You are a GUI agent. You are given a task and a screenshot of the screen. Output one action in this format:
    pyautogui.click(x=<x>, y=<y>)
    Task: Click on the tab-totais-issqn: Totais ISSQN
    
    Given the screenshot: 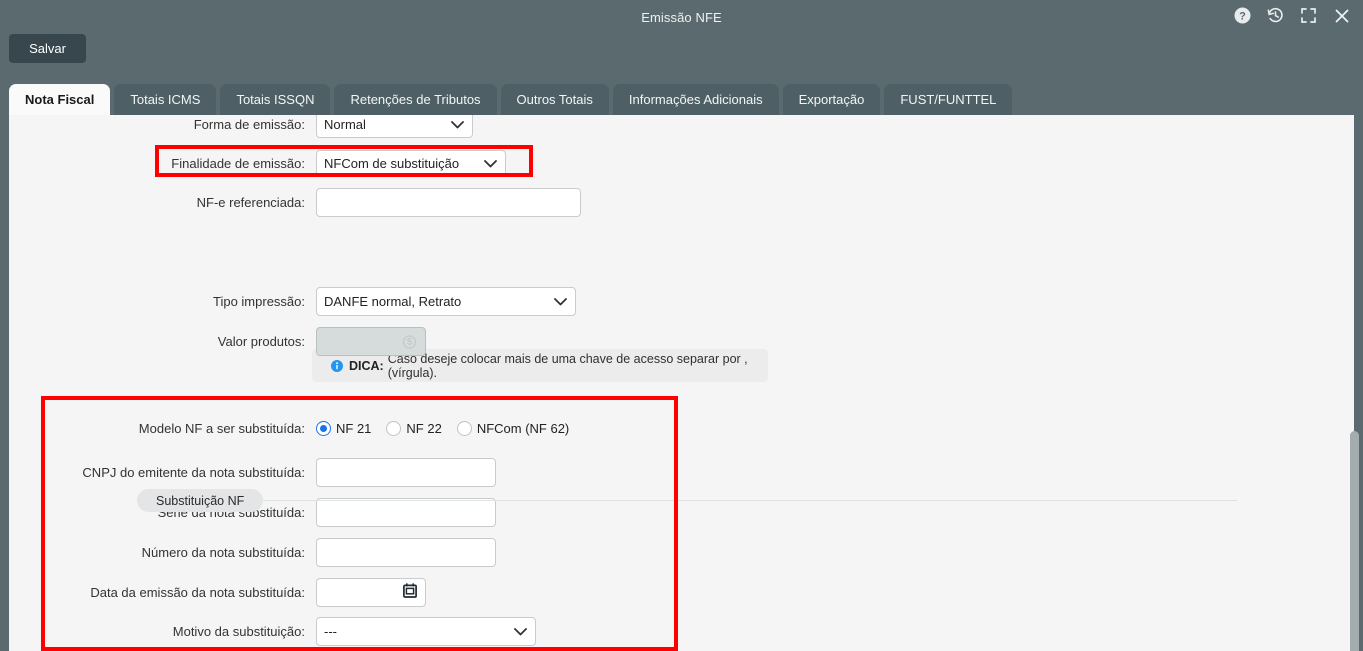 What is the action you would take?
    pyautogui.click(x=275, y=99)
    